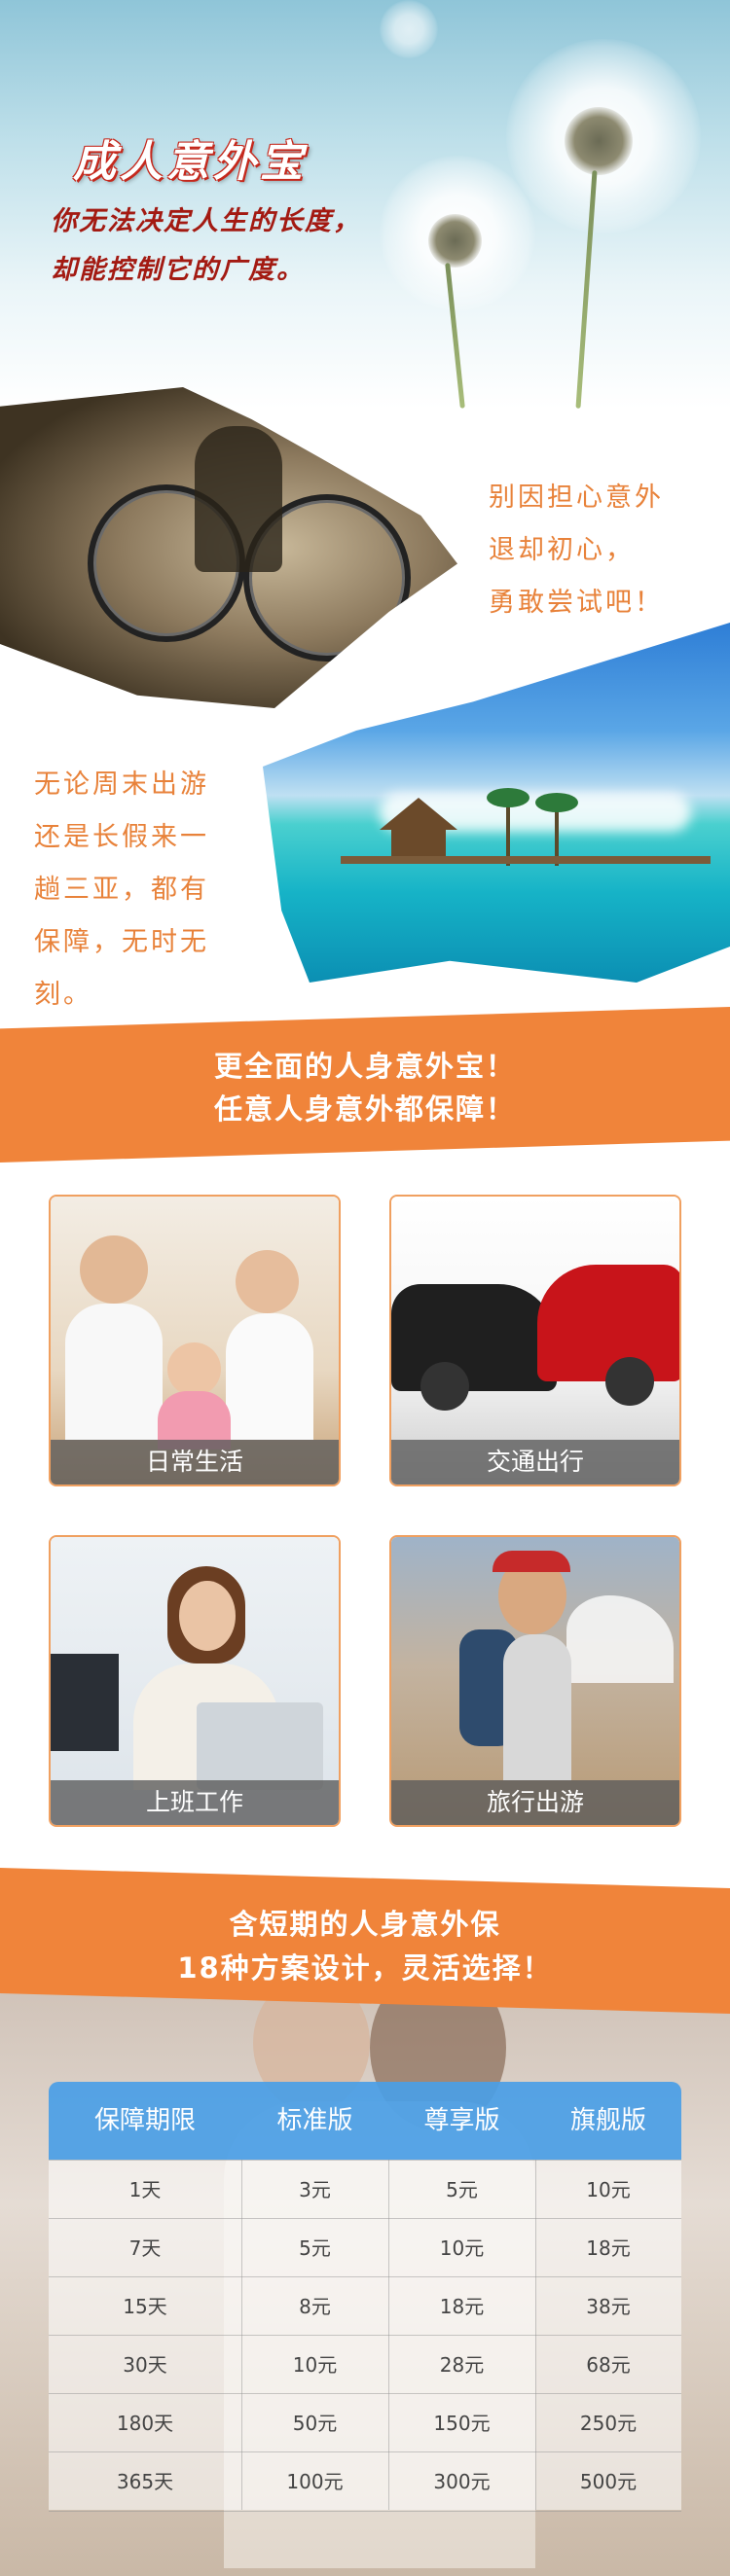 Image resolution: width=730 pixels, height=2576 pixels. What do you see at coordinates (229, 547) in the screenshot?
I see `bicycle-photo` at bounding box center [229, 547].